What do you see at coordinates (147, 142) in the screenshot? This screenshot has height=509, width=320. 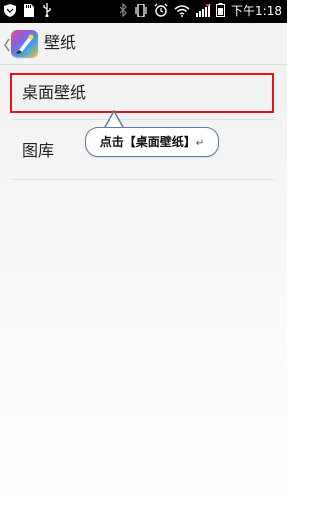 I see `callout-text: 点击【桌面壁纸】` at bounding box center [147, 142].